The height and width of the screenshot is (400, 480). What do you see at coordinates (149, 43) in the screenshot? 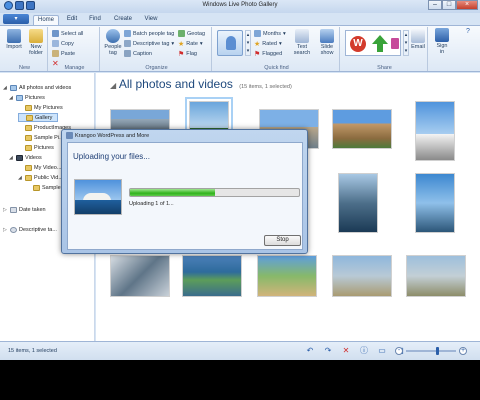
I see `descriptive-tag-button: Descriptive tag ▾` at bounding box center [149, 43].